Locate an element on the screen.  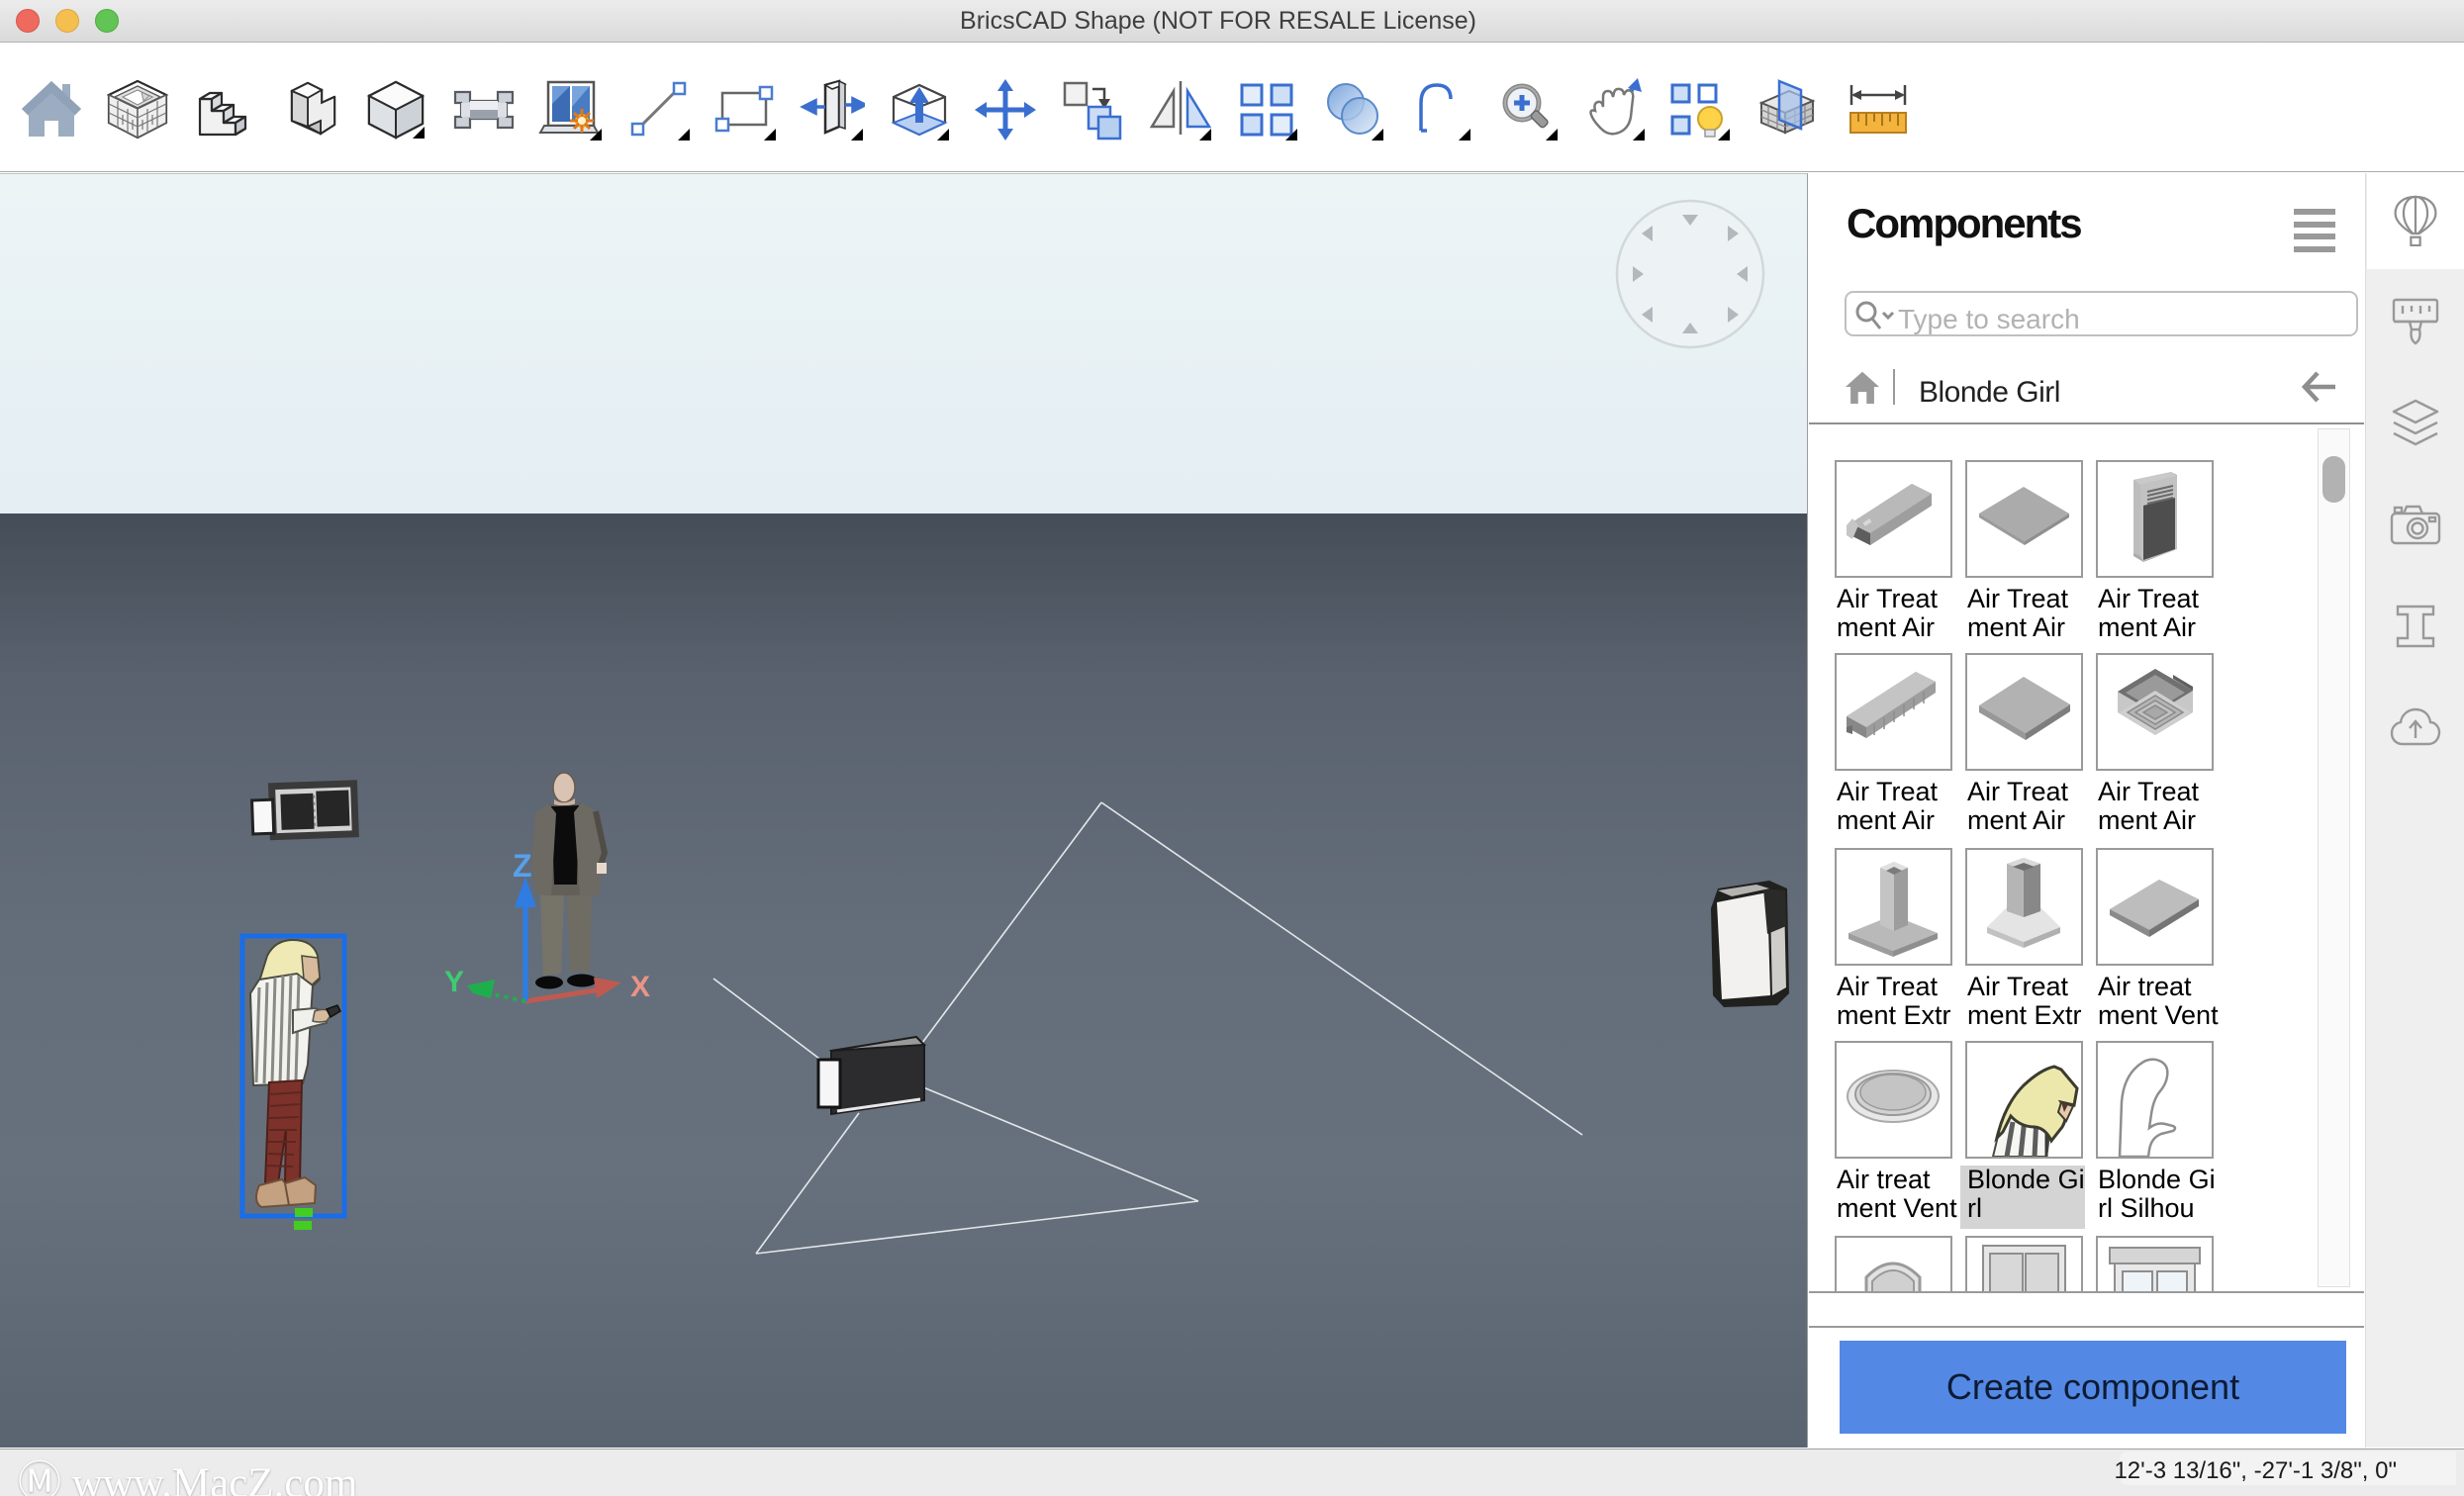
svg-text: X is located at coordinates (640, 987).